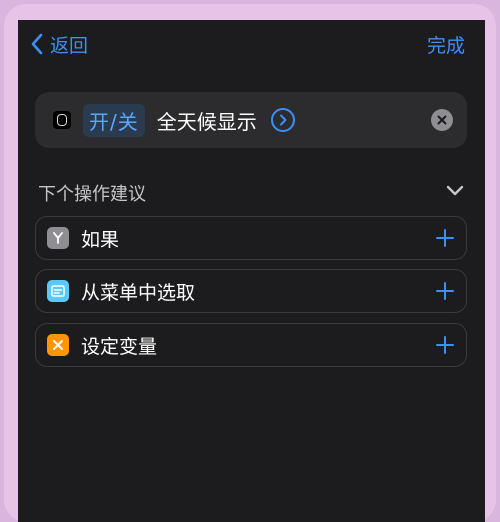  What do you see at coordinates (138, 292) in the screenshot?
I see `suggestion-label: 从菜单中选取` at bounding box center [138, 292].